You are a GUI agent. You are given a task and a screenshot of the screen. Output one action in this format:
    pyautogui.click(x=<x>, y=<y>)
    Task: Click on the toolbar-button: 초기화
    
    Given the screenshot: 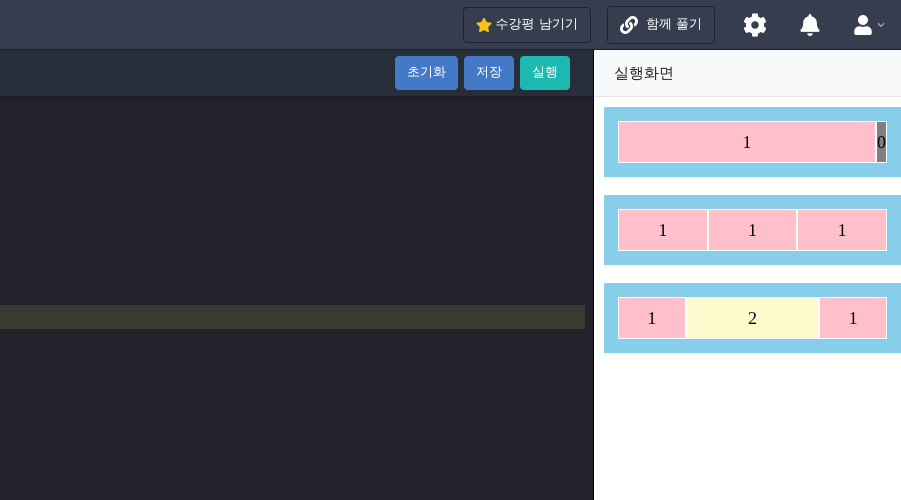 What is the action you would take?
    pyautogui.click(x=426, y=73)
    